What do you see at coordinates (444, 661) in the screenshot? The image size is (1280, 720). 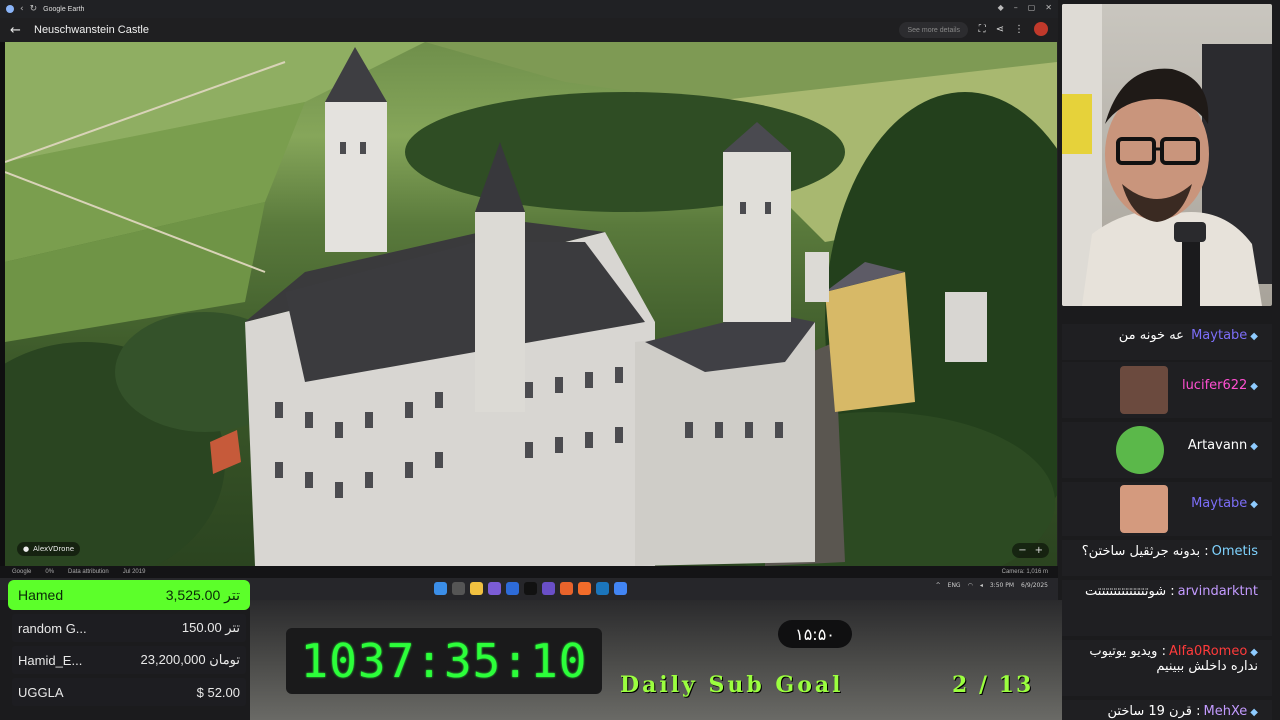 I see `subathon-timer: 1037:35:10` at bounding box center [444, 661].